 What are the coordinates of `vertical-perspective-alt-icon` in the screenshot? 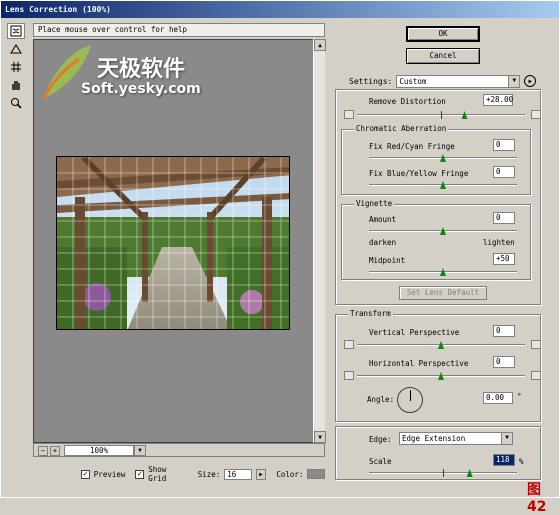 It's located at (536, 344).